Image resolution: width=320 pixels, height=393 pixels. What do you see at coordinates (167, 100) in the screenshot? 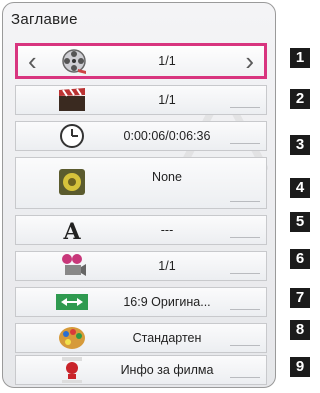
I see `chapter-value: 1/1` at bounding box center [167, 100].